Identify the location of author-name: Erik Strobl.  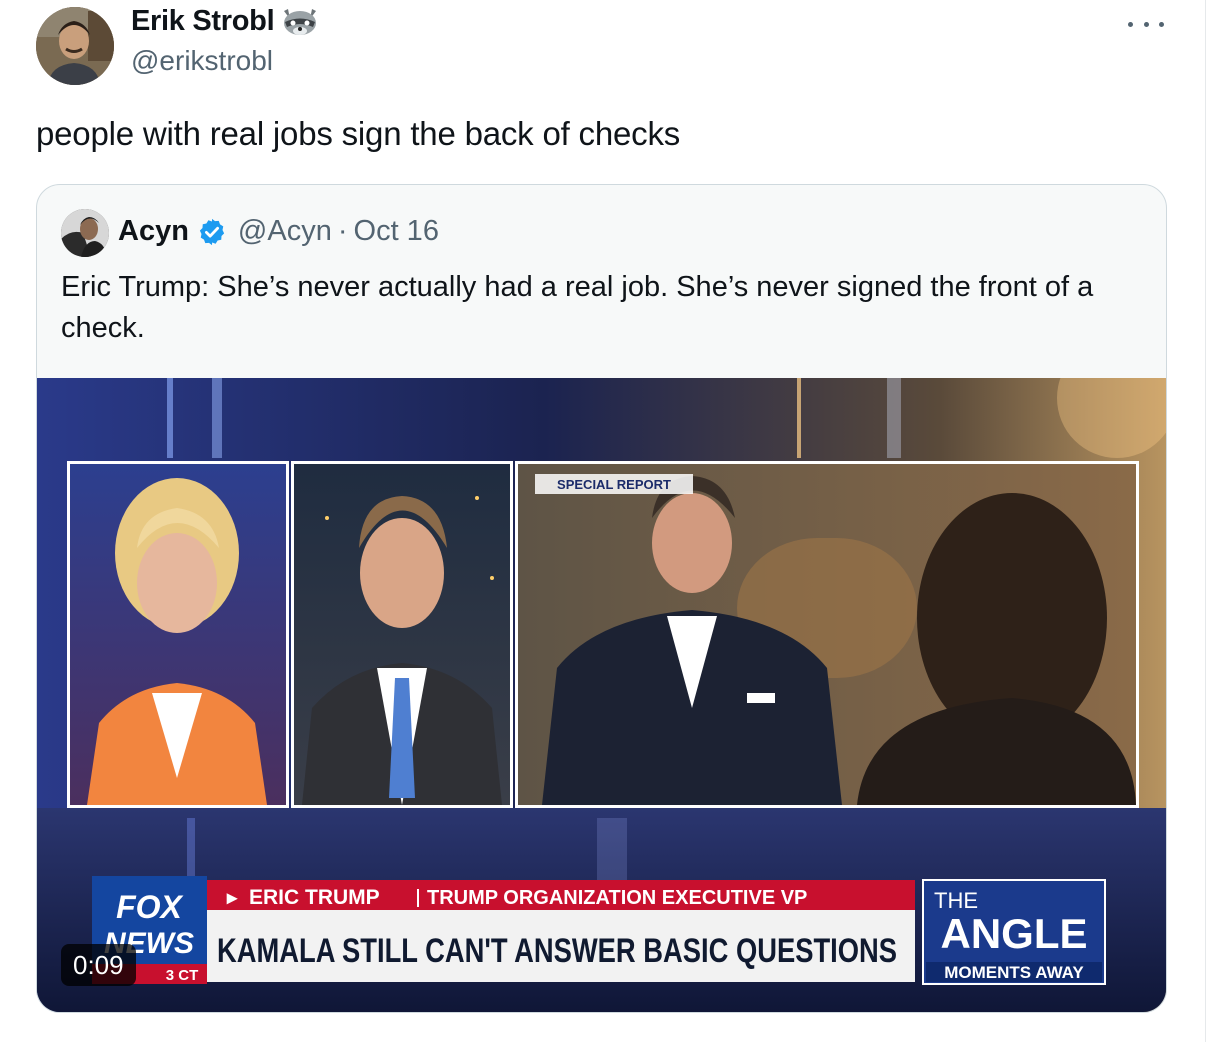
(225, 21).